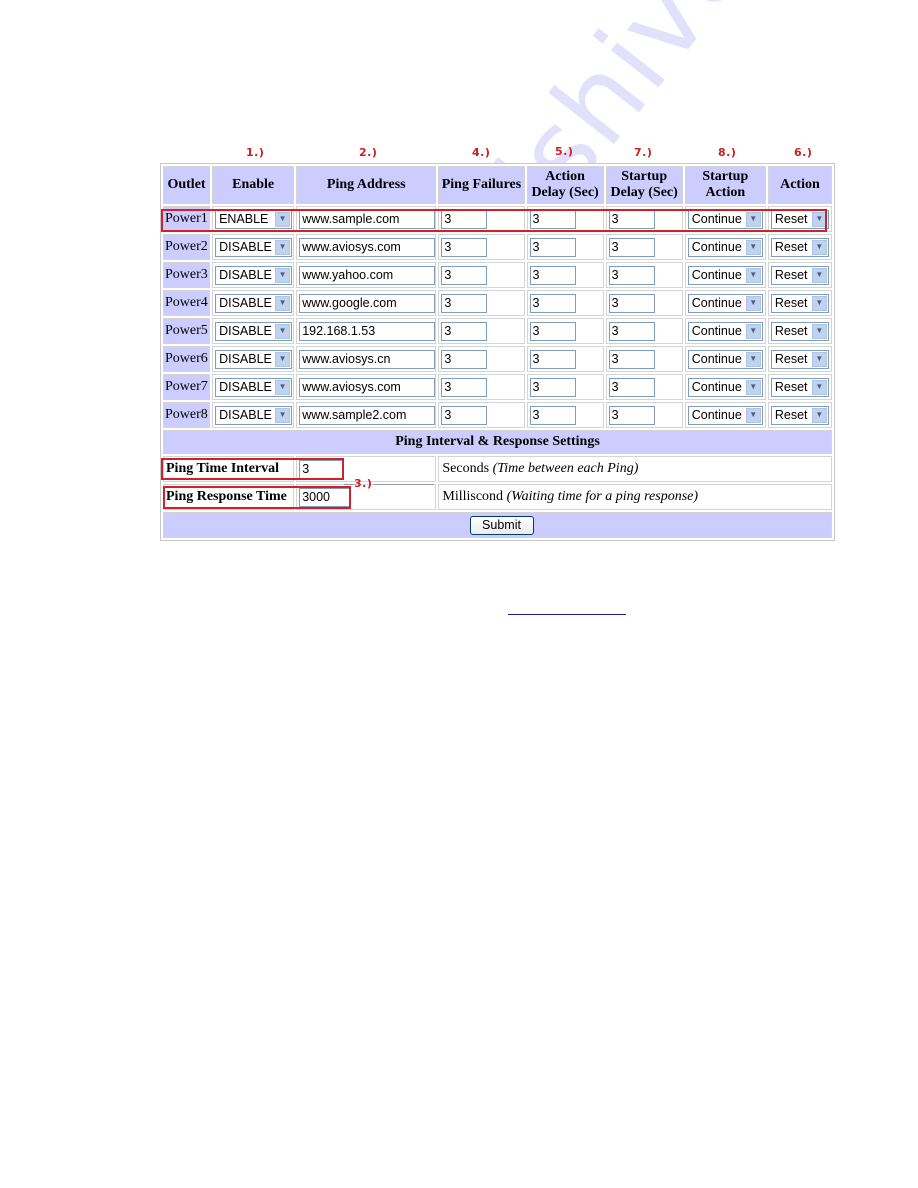 The width and height of the screenshot is (918, 1188). What do you see at coordinates (325, 497) in the screenshot?
I see `ping-response-input` at bounding box center [325, 497].